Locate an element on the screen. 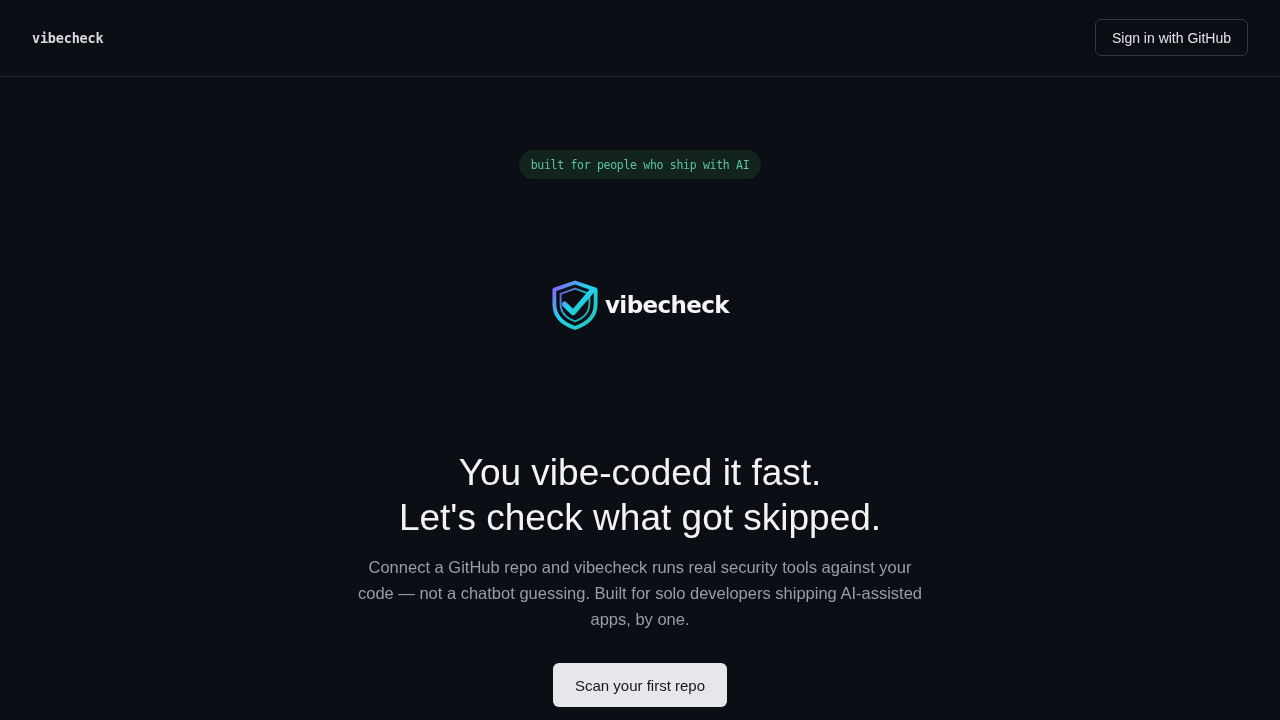 The height and width of the screenshot is (720, 1280). tagline-badge: built for people who ship with AI is located at coordinates (640, 164).